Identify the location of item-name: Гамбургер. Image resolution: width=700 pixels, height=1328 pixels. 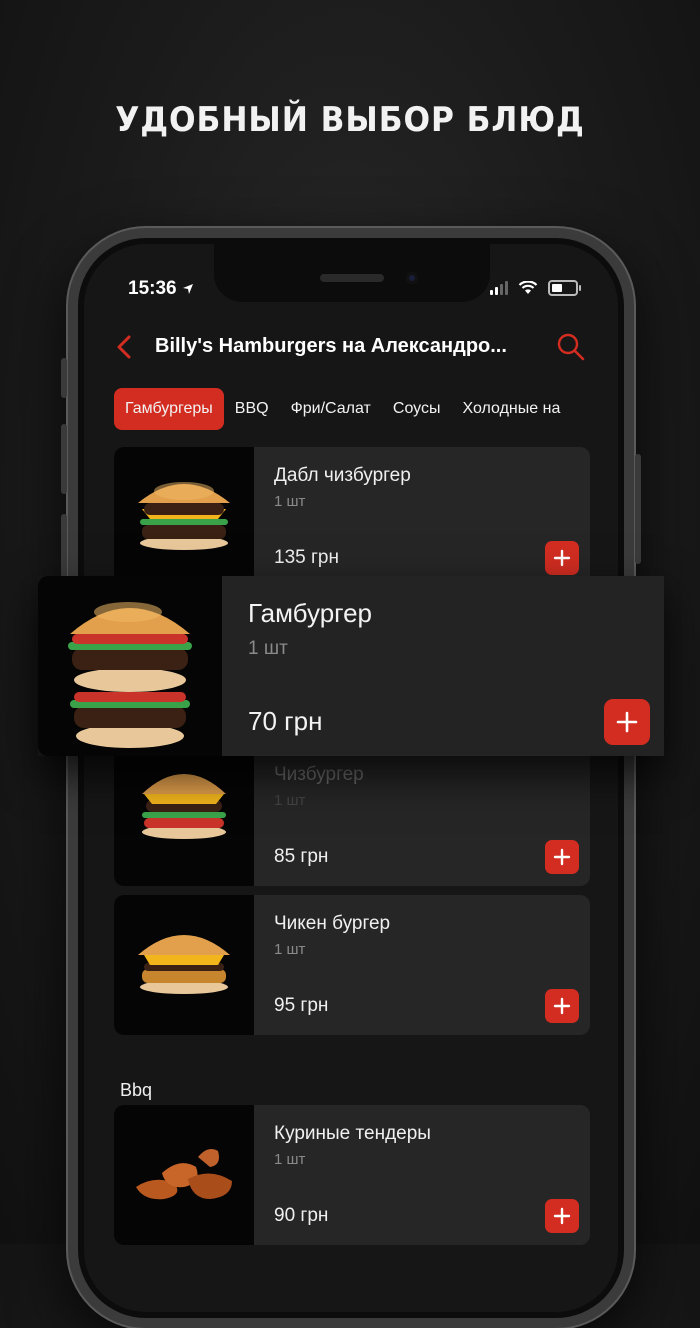
(310, 613).